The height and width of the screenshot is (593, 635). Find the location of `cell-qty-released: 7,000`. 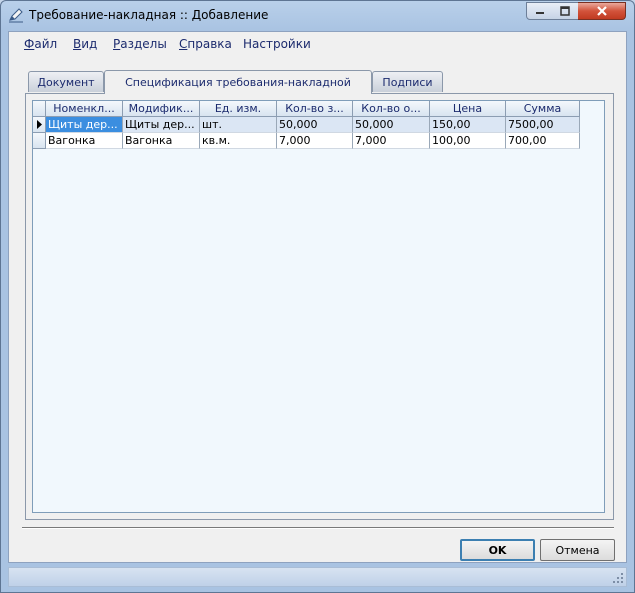

cell-qty-released: 7,000 is located at coordinates (391, 141).